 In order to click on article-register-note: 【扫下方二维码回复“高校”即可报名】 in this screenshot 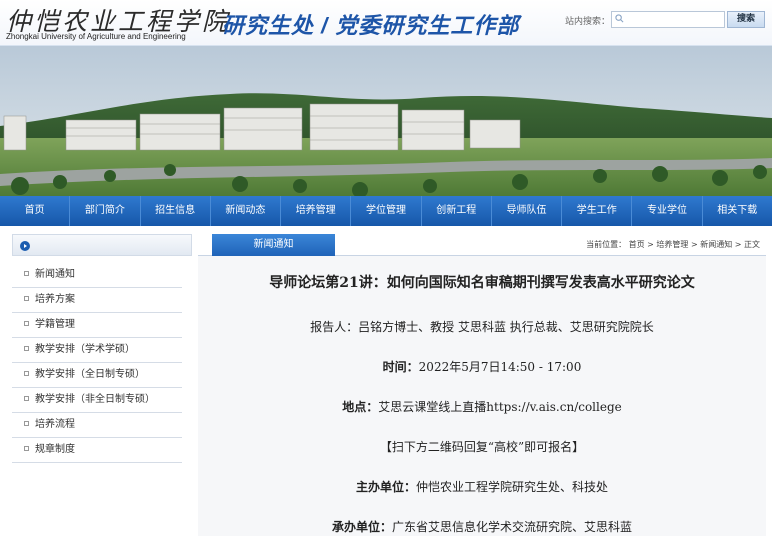, I will do `click(482, 447)`.